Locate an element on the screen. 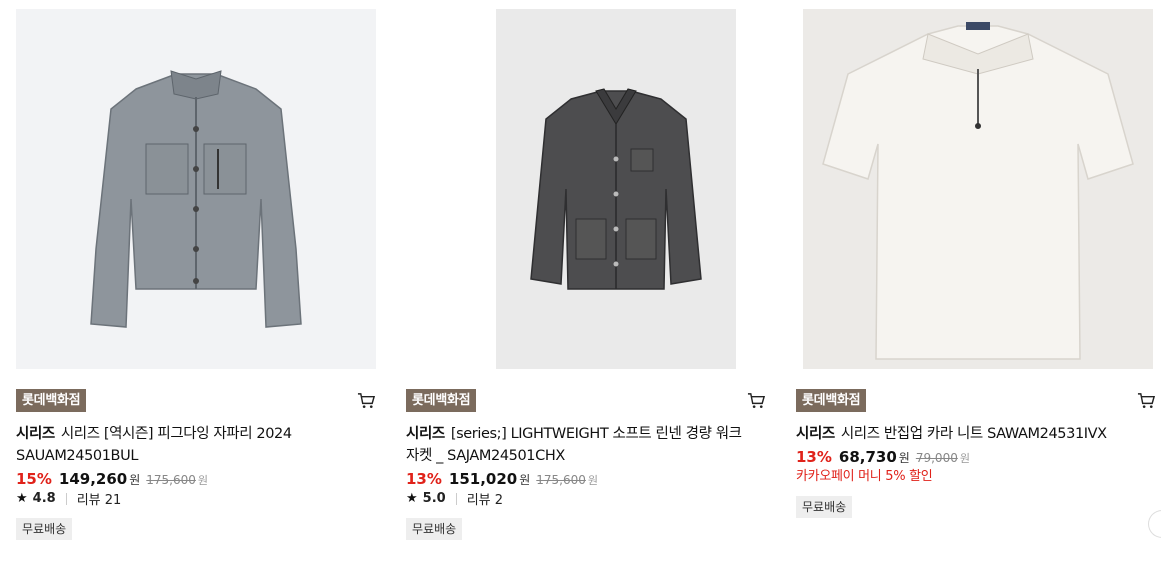 This screenshot has height=561, width=1161. rating-score: 5.0 is located at coordinates (434, 498).